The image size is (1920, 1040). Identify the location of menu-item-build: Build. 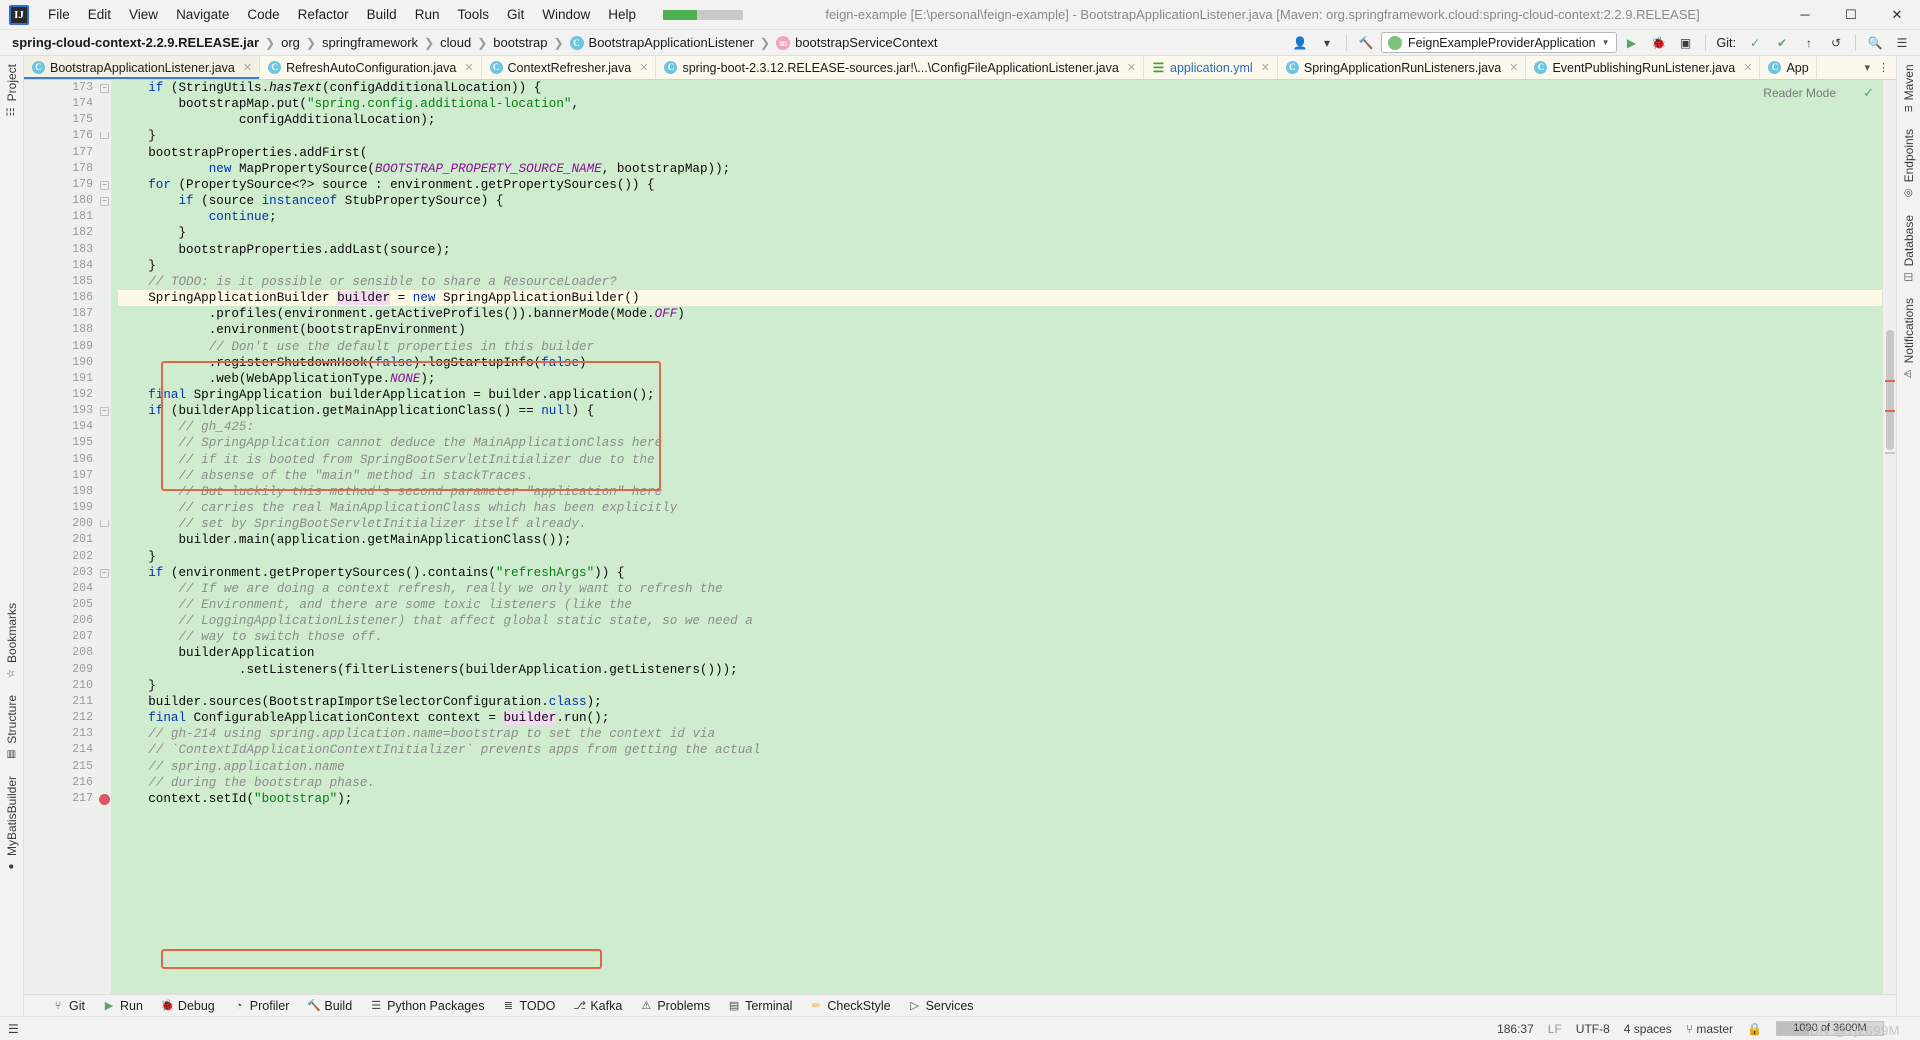
(382, 14).